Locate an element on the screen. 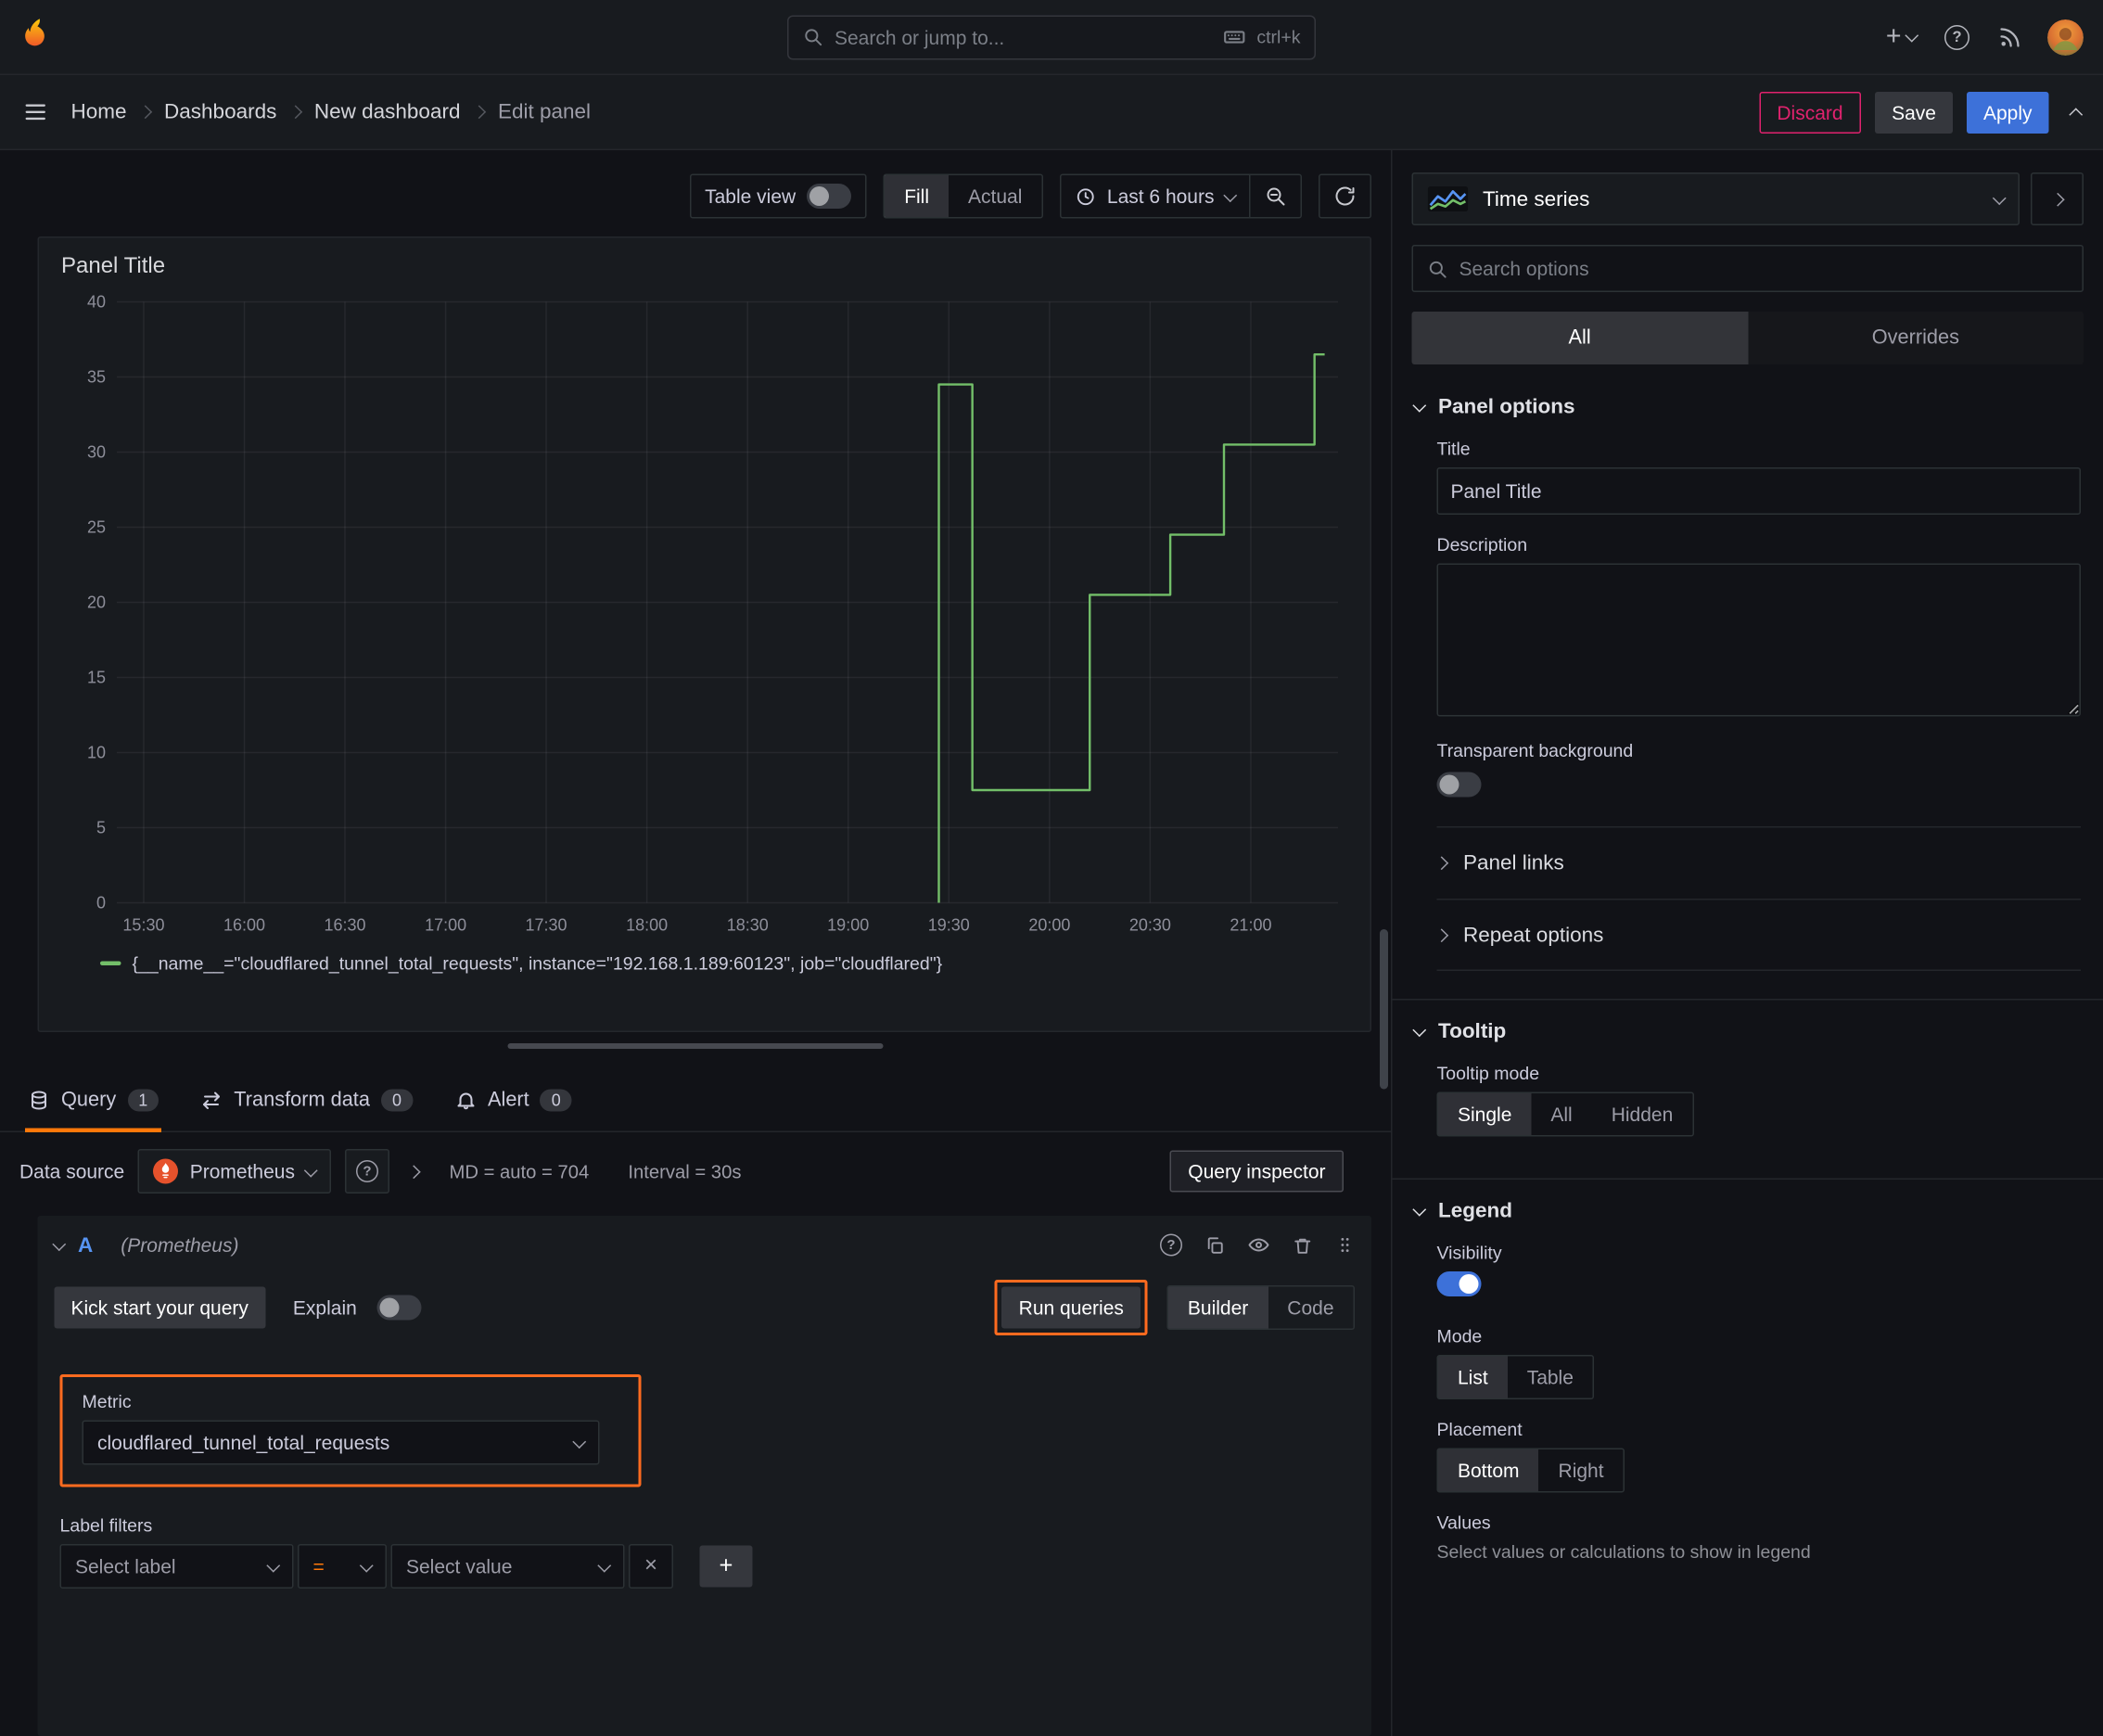 The width and height of the screenshot is (2103, 1736). builder-option: Builder is located at coordinates (1217, 1307).